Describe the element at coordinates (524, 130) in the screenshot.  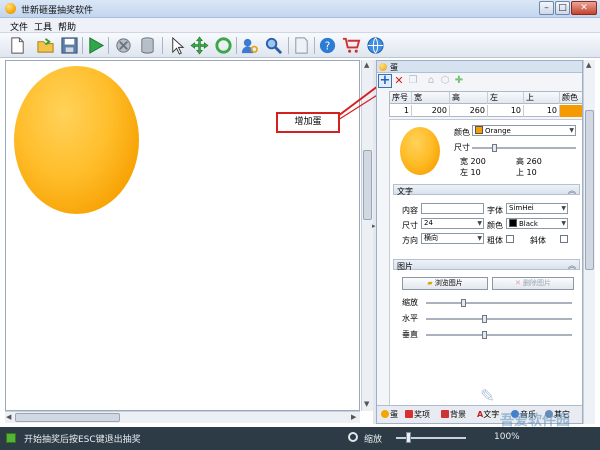
I see `egg-color-select: Orange ▼` at that location.